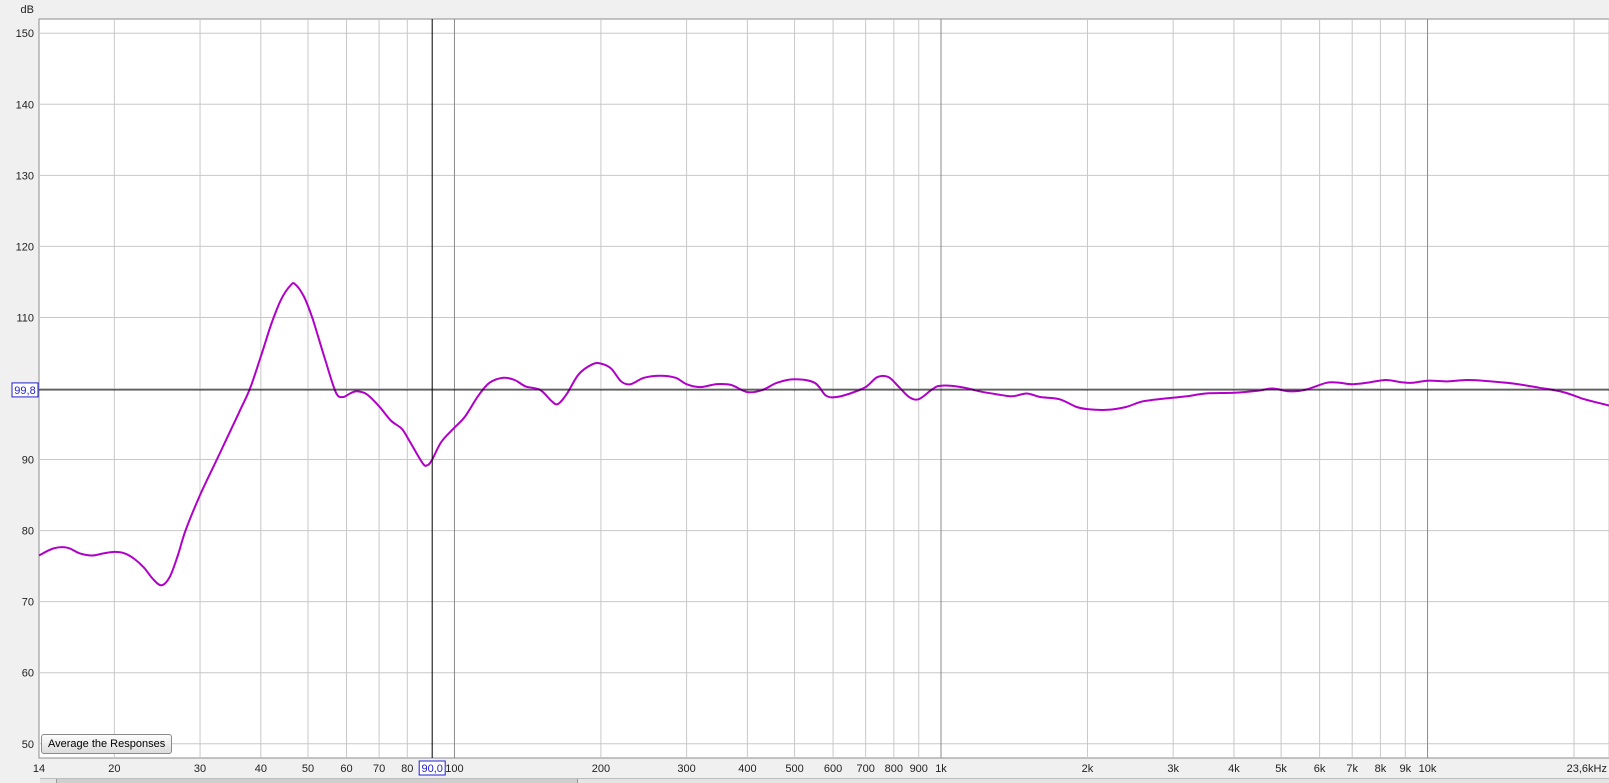 The image size is (1609, 783). What do you see at coordinates (114, 769) in the screenshot?
I see `x-tick-label: 20` at bounding box center [114, 769].